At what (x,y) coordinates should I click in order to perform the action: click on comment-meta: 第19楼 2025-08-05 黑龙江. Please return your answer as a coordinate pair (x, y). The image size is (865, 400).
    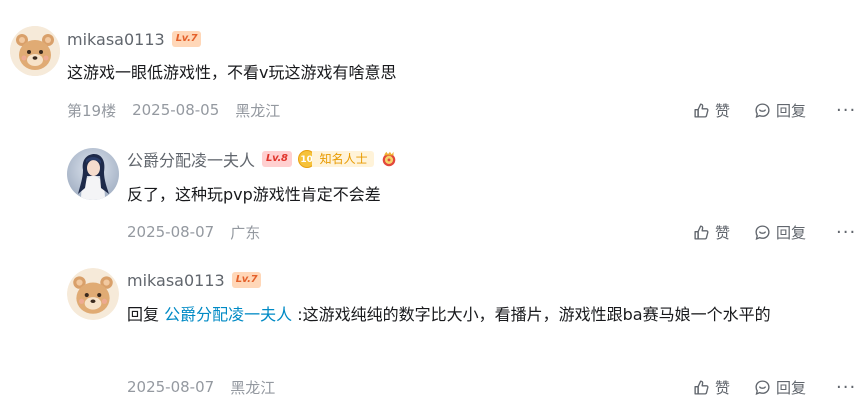
    Looking at the image, I should click on (181, 110).